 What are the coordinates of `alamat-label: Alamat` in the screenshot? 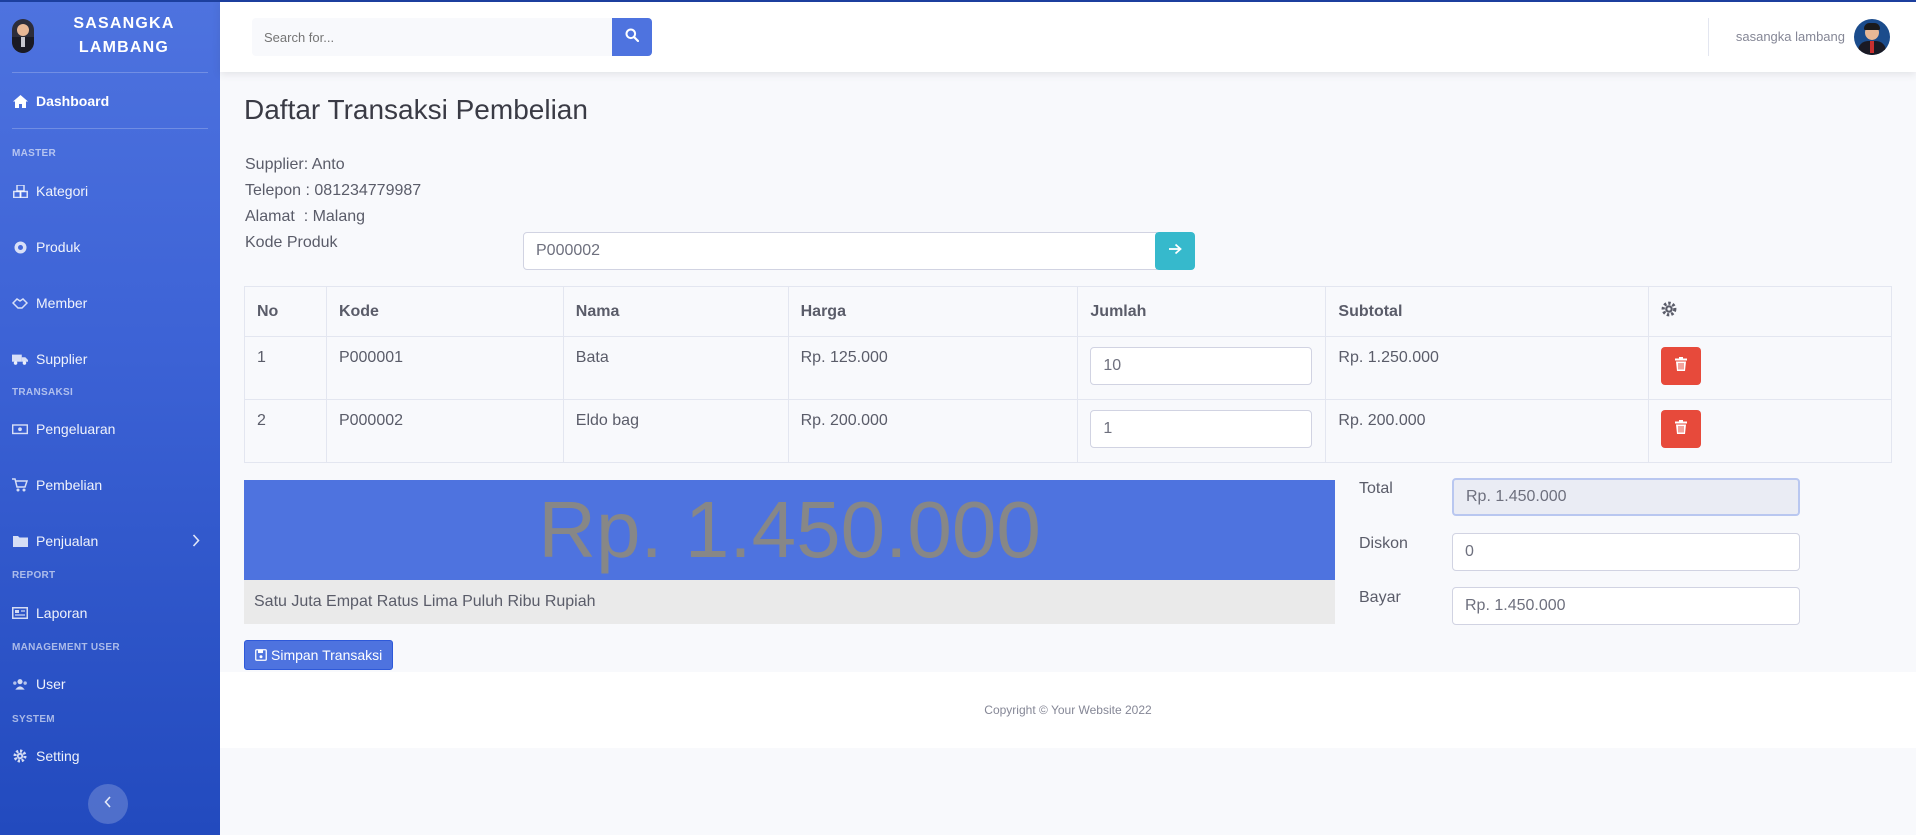 It's located at (270, 216).